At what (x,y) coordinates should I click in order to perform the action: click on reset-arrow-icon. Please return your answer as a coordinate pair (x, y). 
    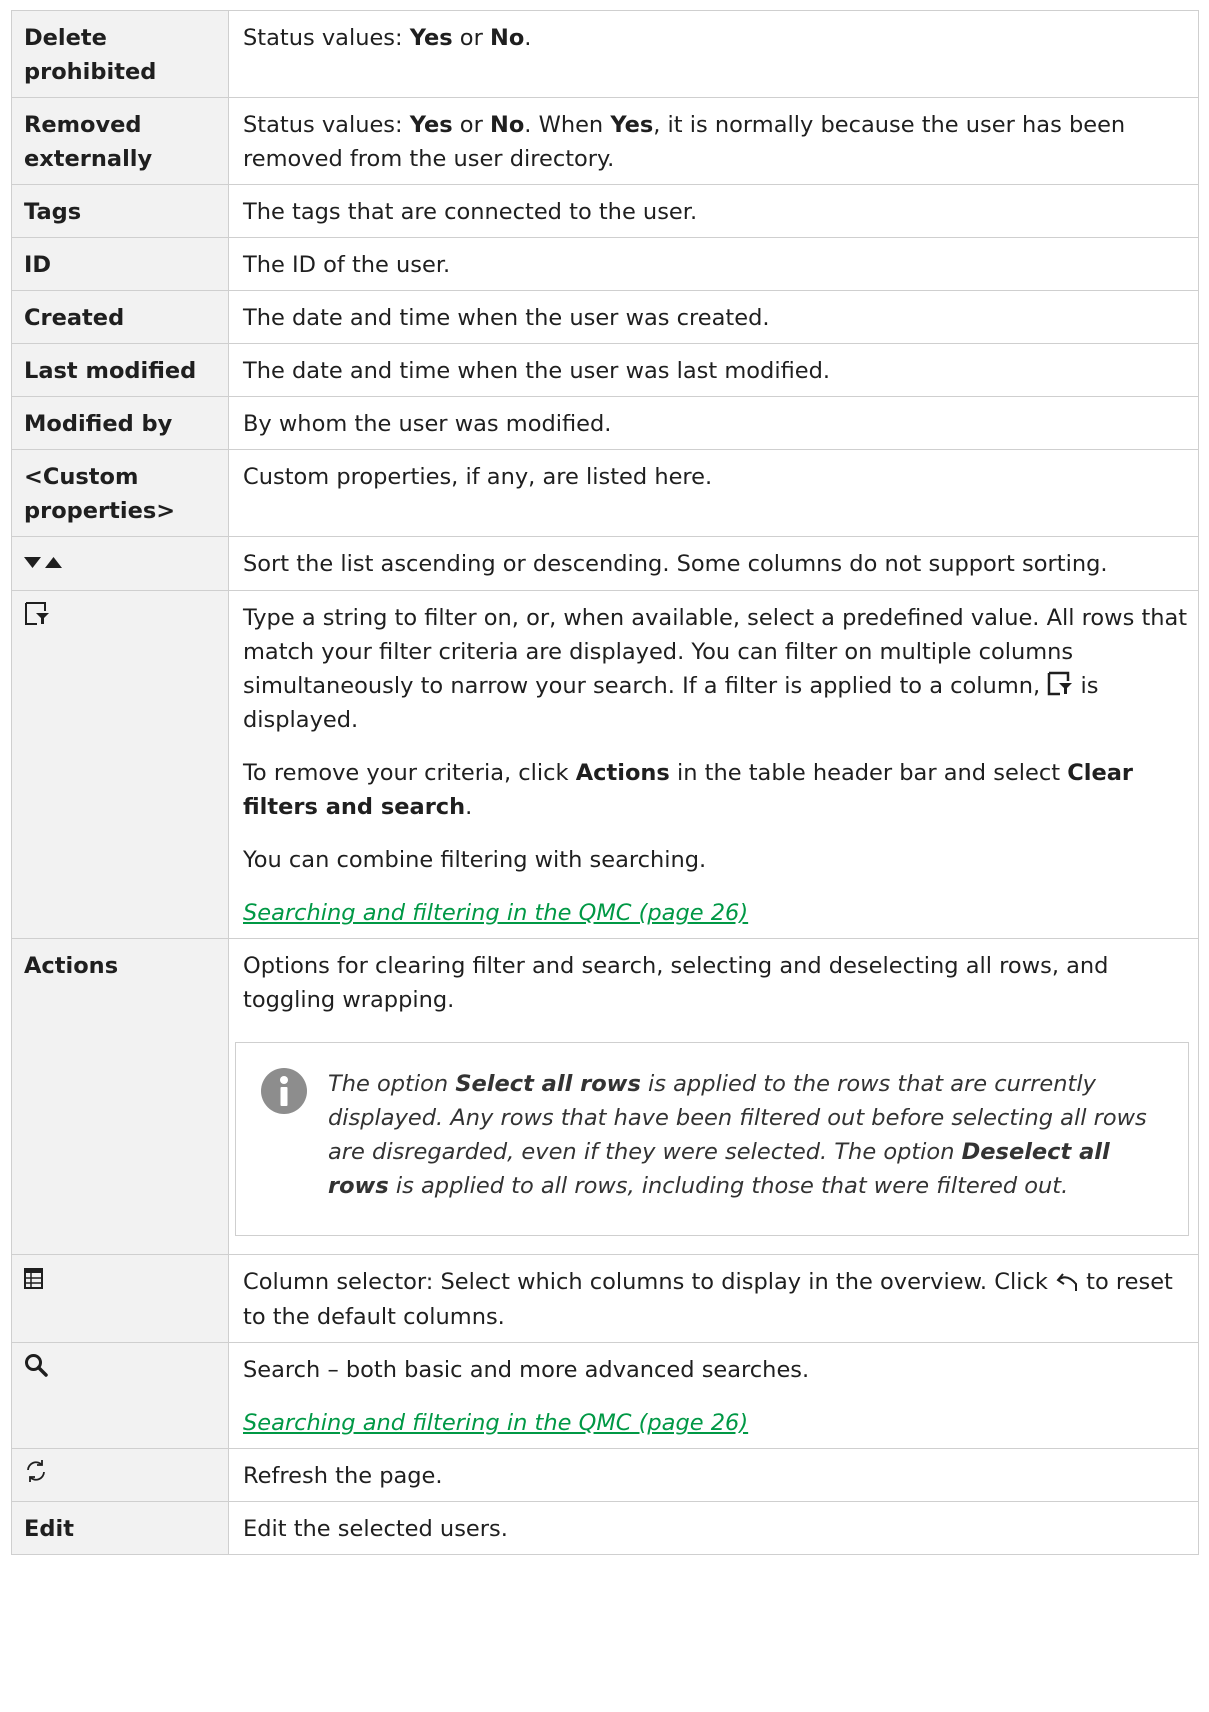
    Looking at the image, I should click on (1067, 1283).